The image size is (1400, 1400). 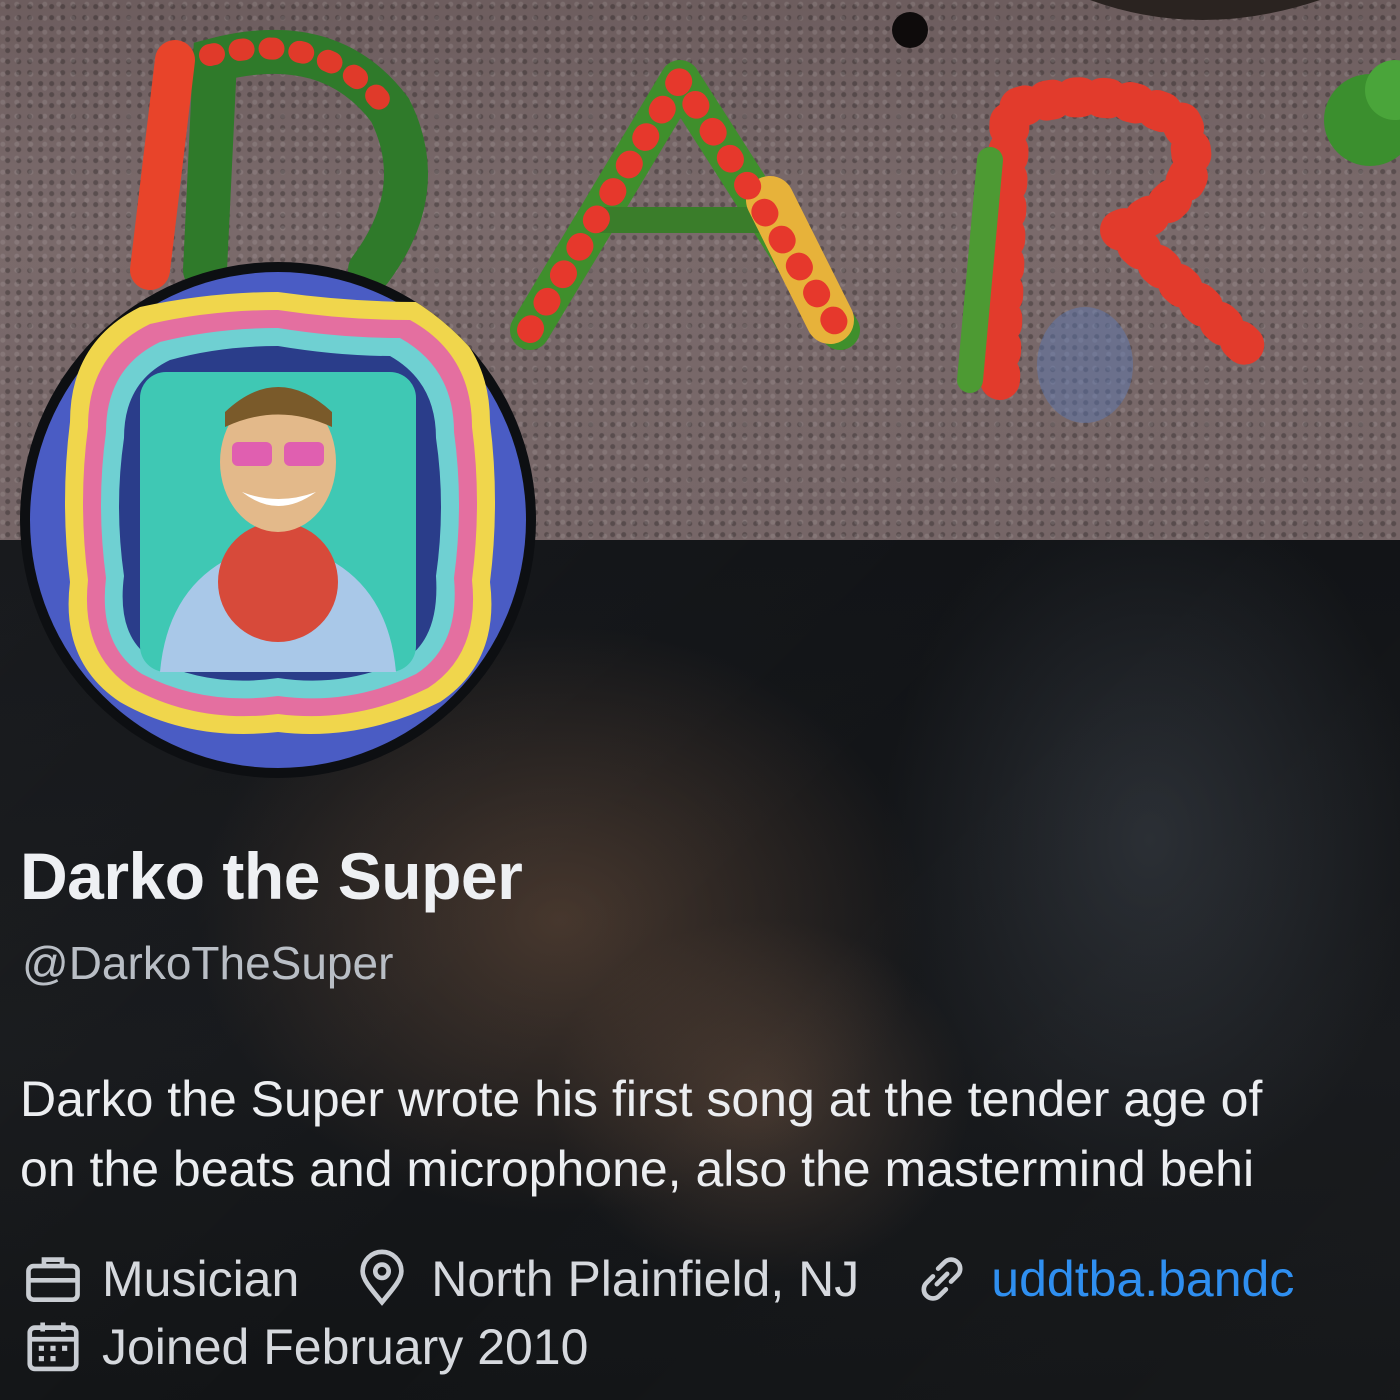 I want to click on profile-category: Musician, so click(x=160, y=1279).